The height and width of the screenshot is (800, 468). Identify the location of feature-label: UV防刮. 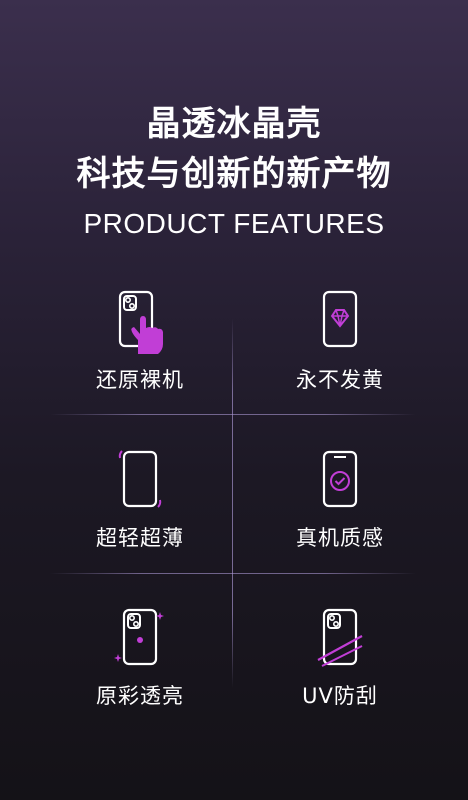
(340, 696).